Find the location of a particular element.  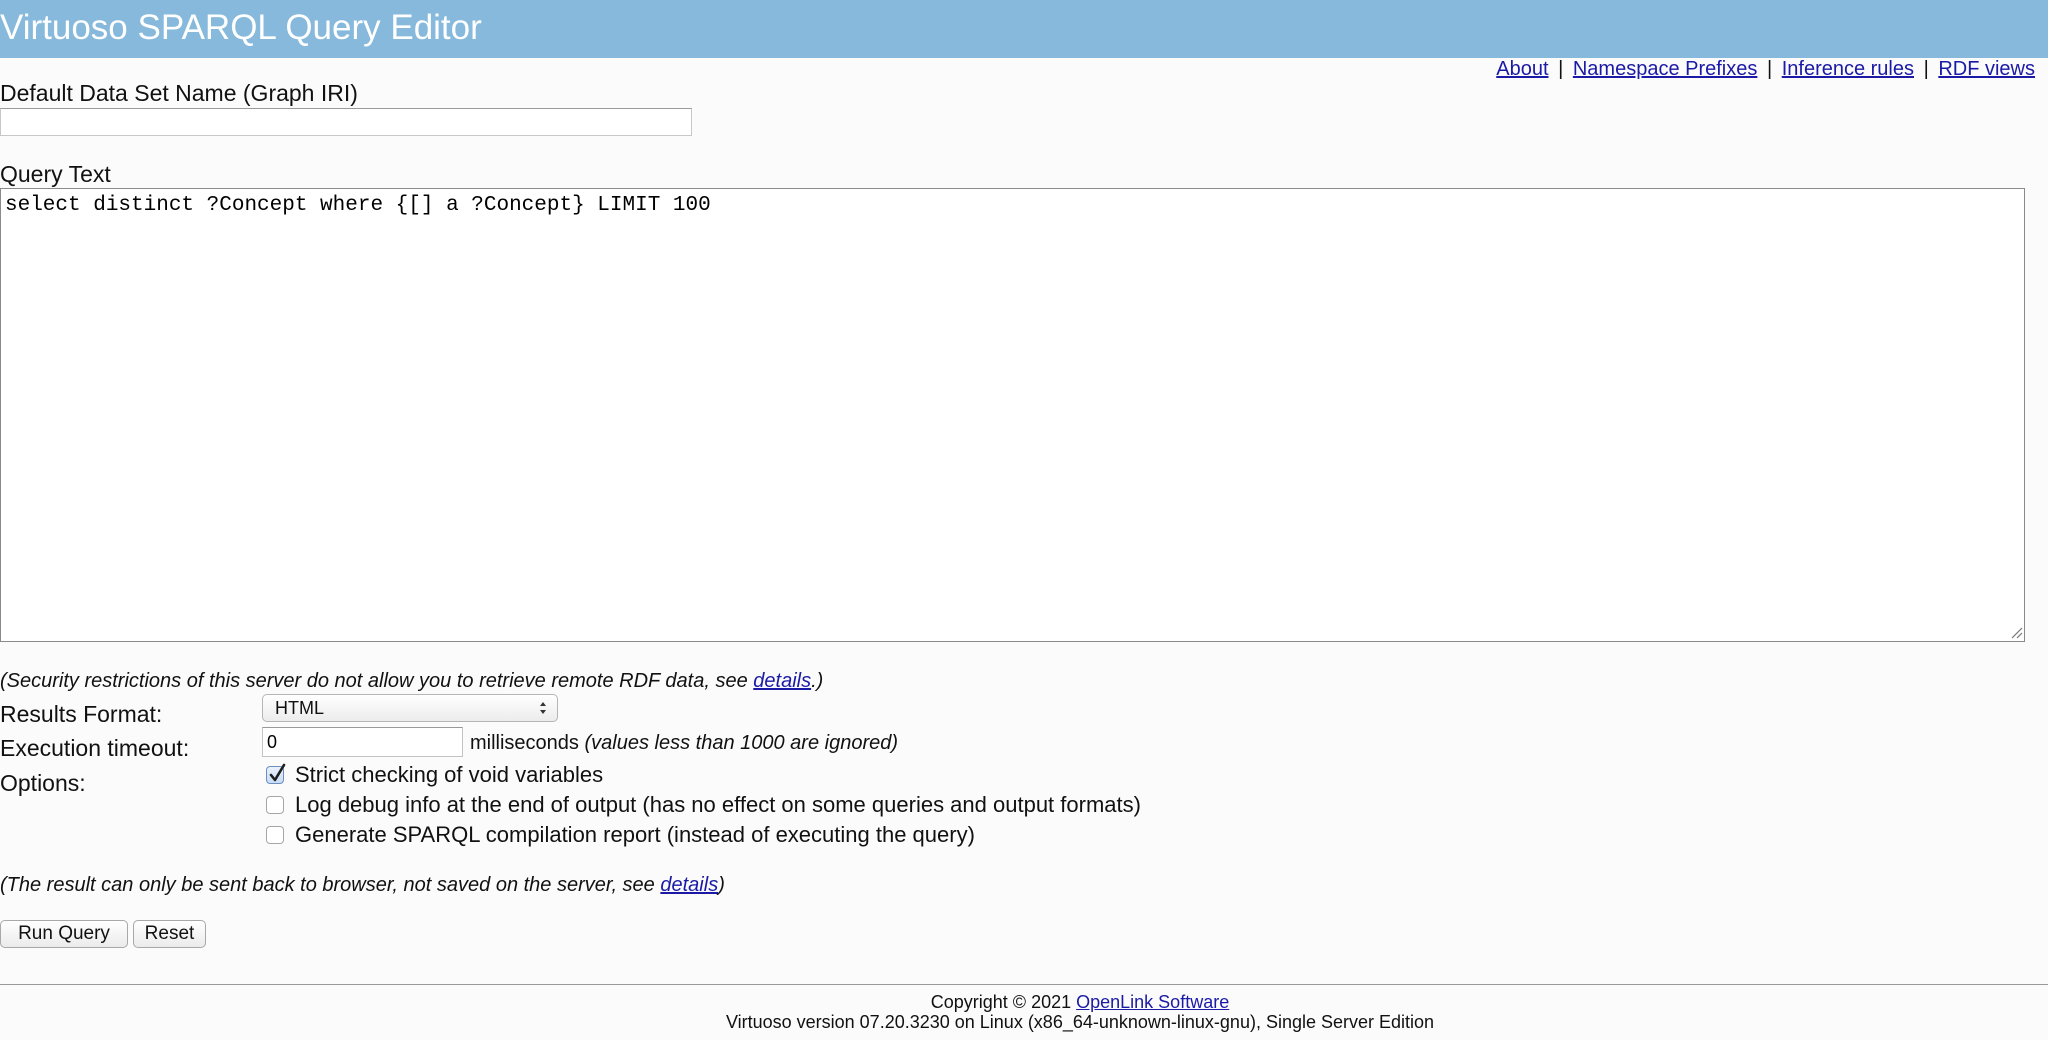

namespace-prefixes-link: Namespace Prefixes is located at coordinates (1665, 69).